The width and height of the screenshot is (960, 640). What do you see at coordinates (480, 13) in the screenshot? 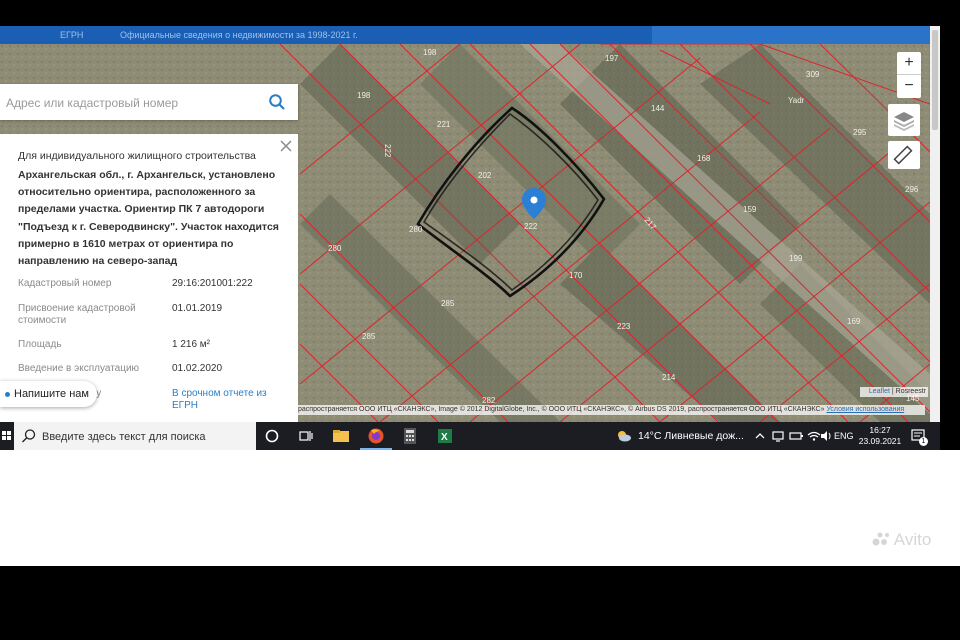
I see `top-black-border` at bounding box center [480, 13].